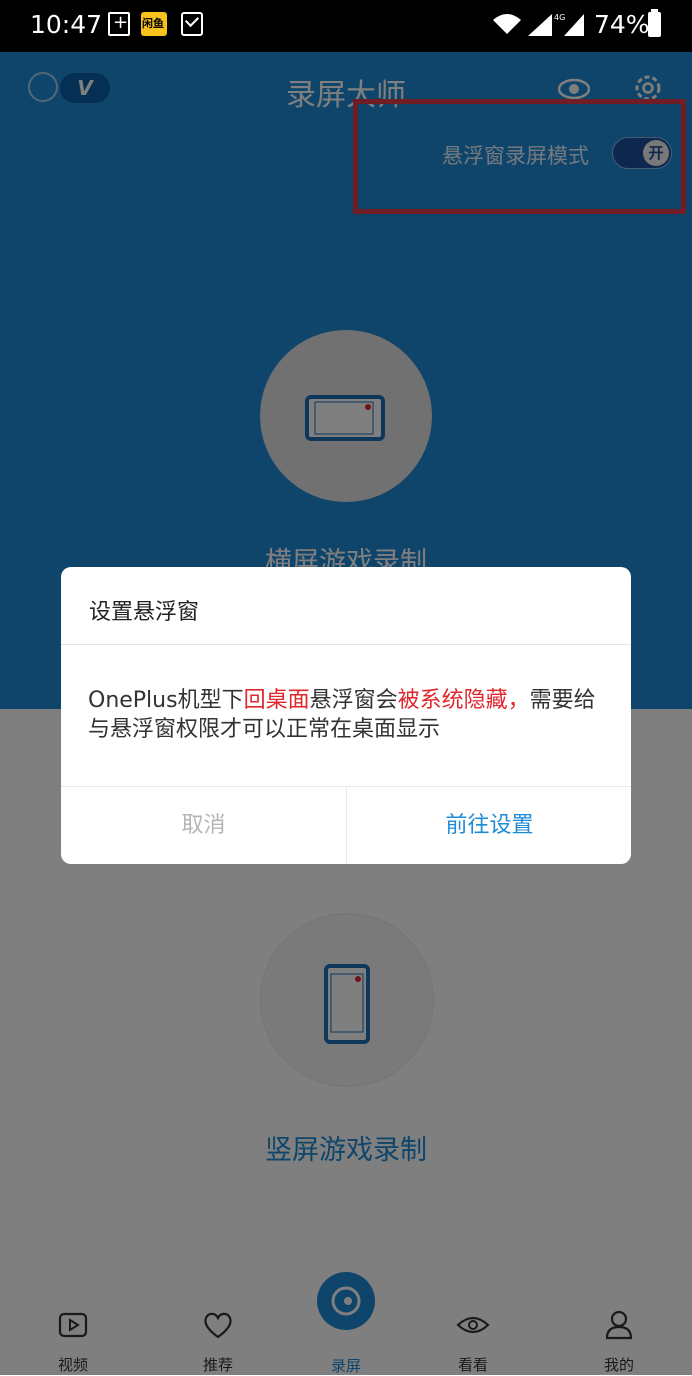  What do you see at coordinates (654, 23) in the screenshot?
I see `battery-icon` at bounding box center [654, 23].